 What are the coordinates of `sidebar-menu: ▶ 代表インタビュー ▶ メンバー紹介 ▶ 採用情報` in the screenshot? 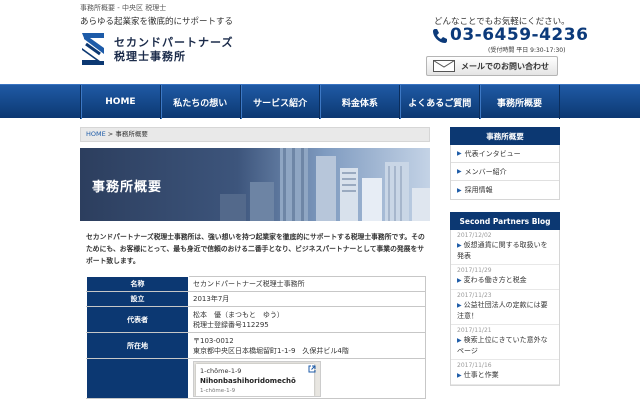 It's located at (505, 172).